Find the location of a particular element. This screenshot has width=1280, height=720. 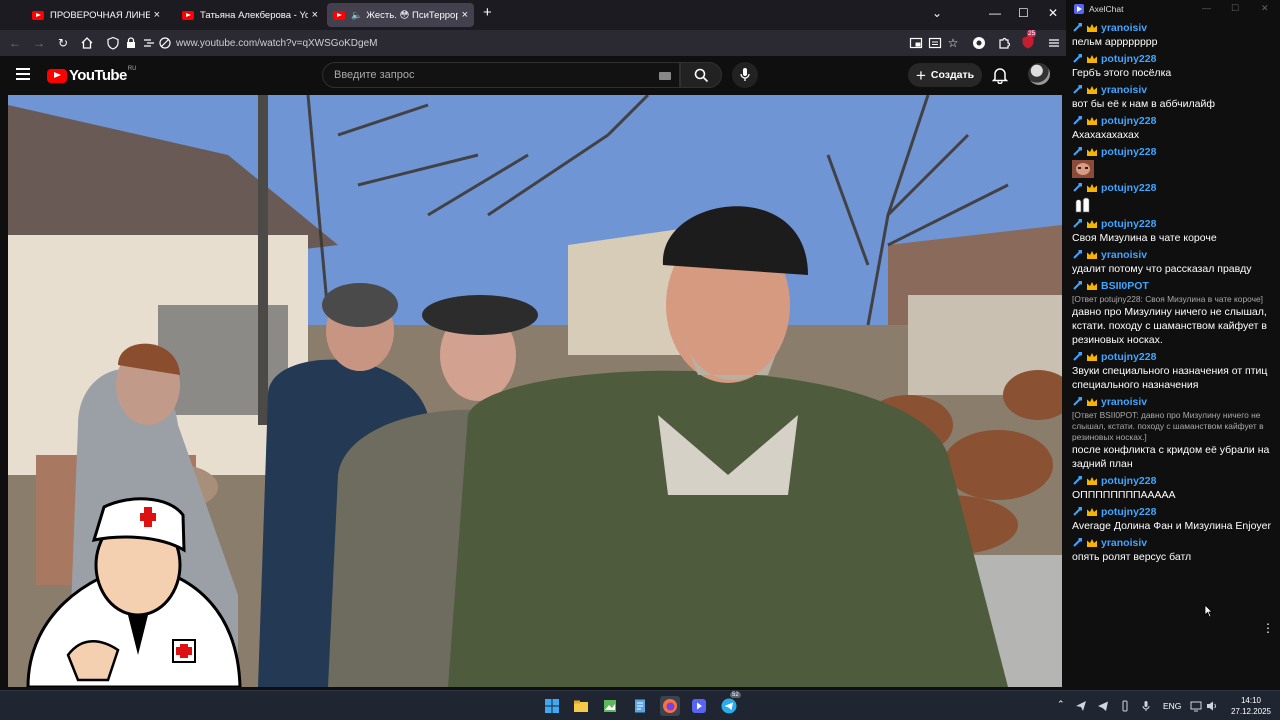

tab-list-button: ⌄ is located at coordinates (937, 13).